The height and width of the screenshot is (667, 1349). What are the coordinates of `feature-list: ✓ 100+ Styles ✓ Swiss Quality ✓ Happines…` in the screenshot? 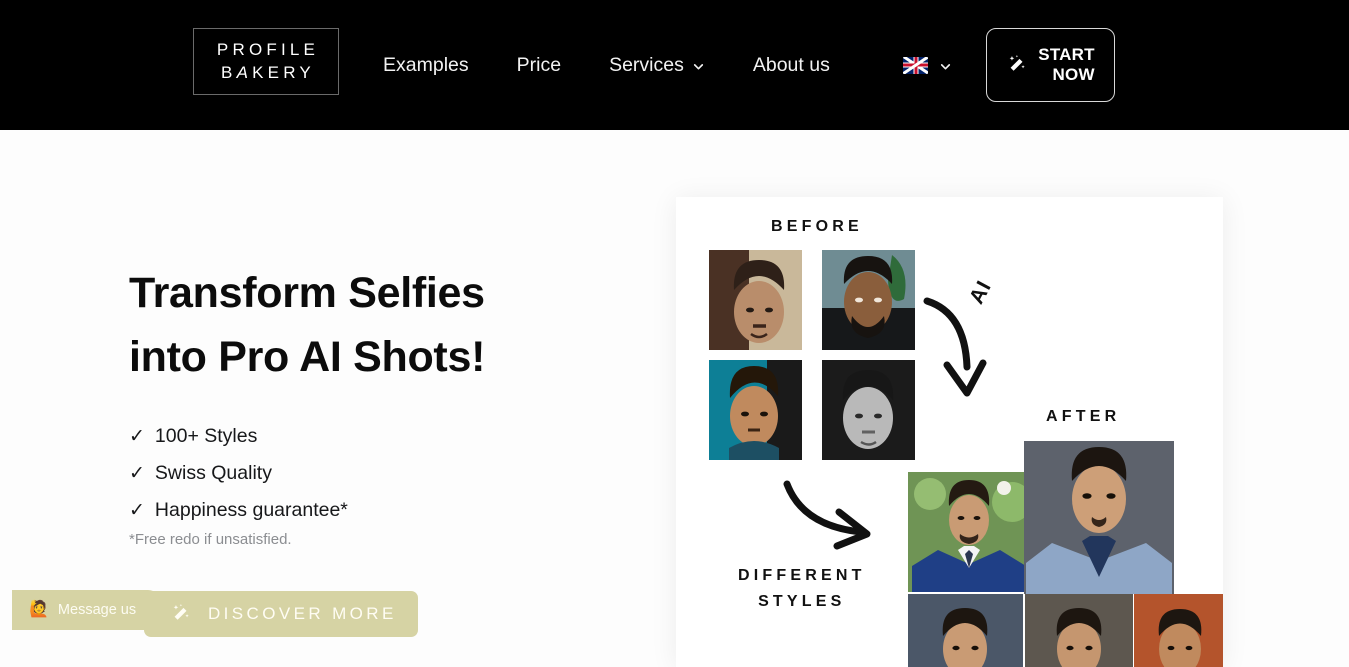 It's located at (238, 473).